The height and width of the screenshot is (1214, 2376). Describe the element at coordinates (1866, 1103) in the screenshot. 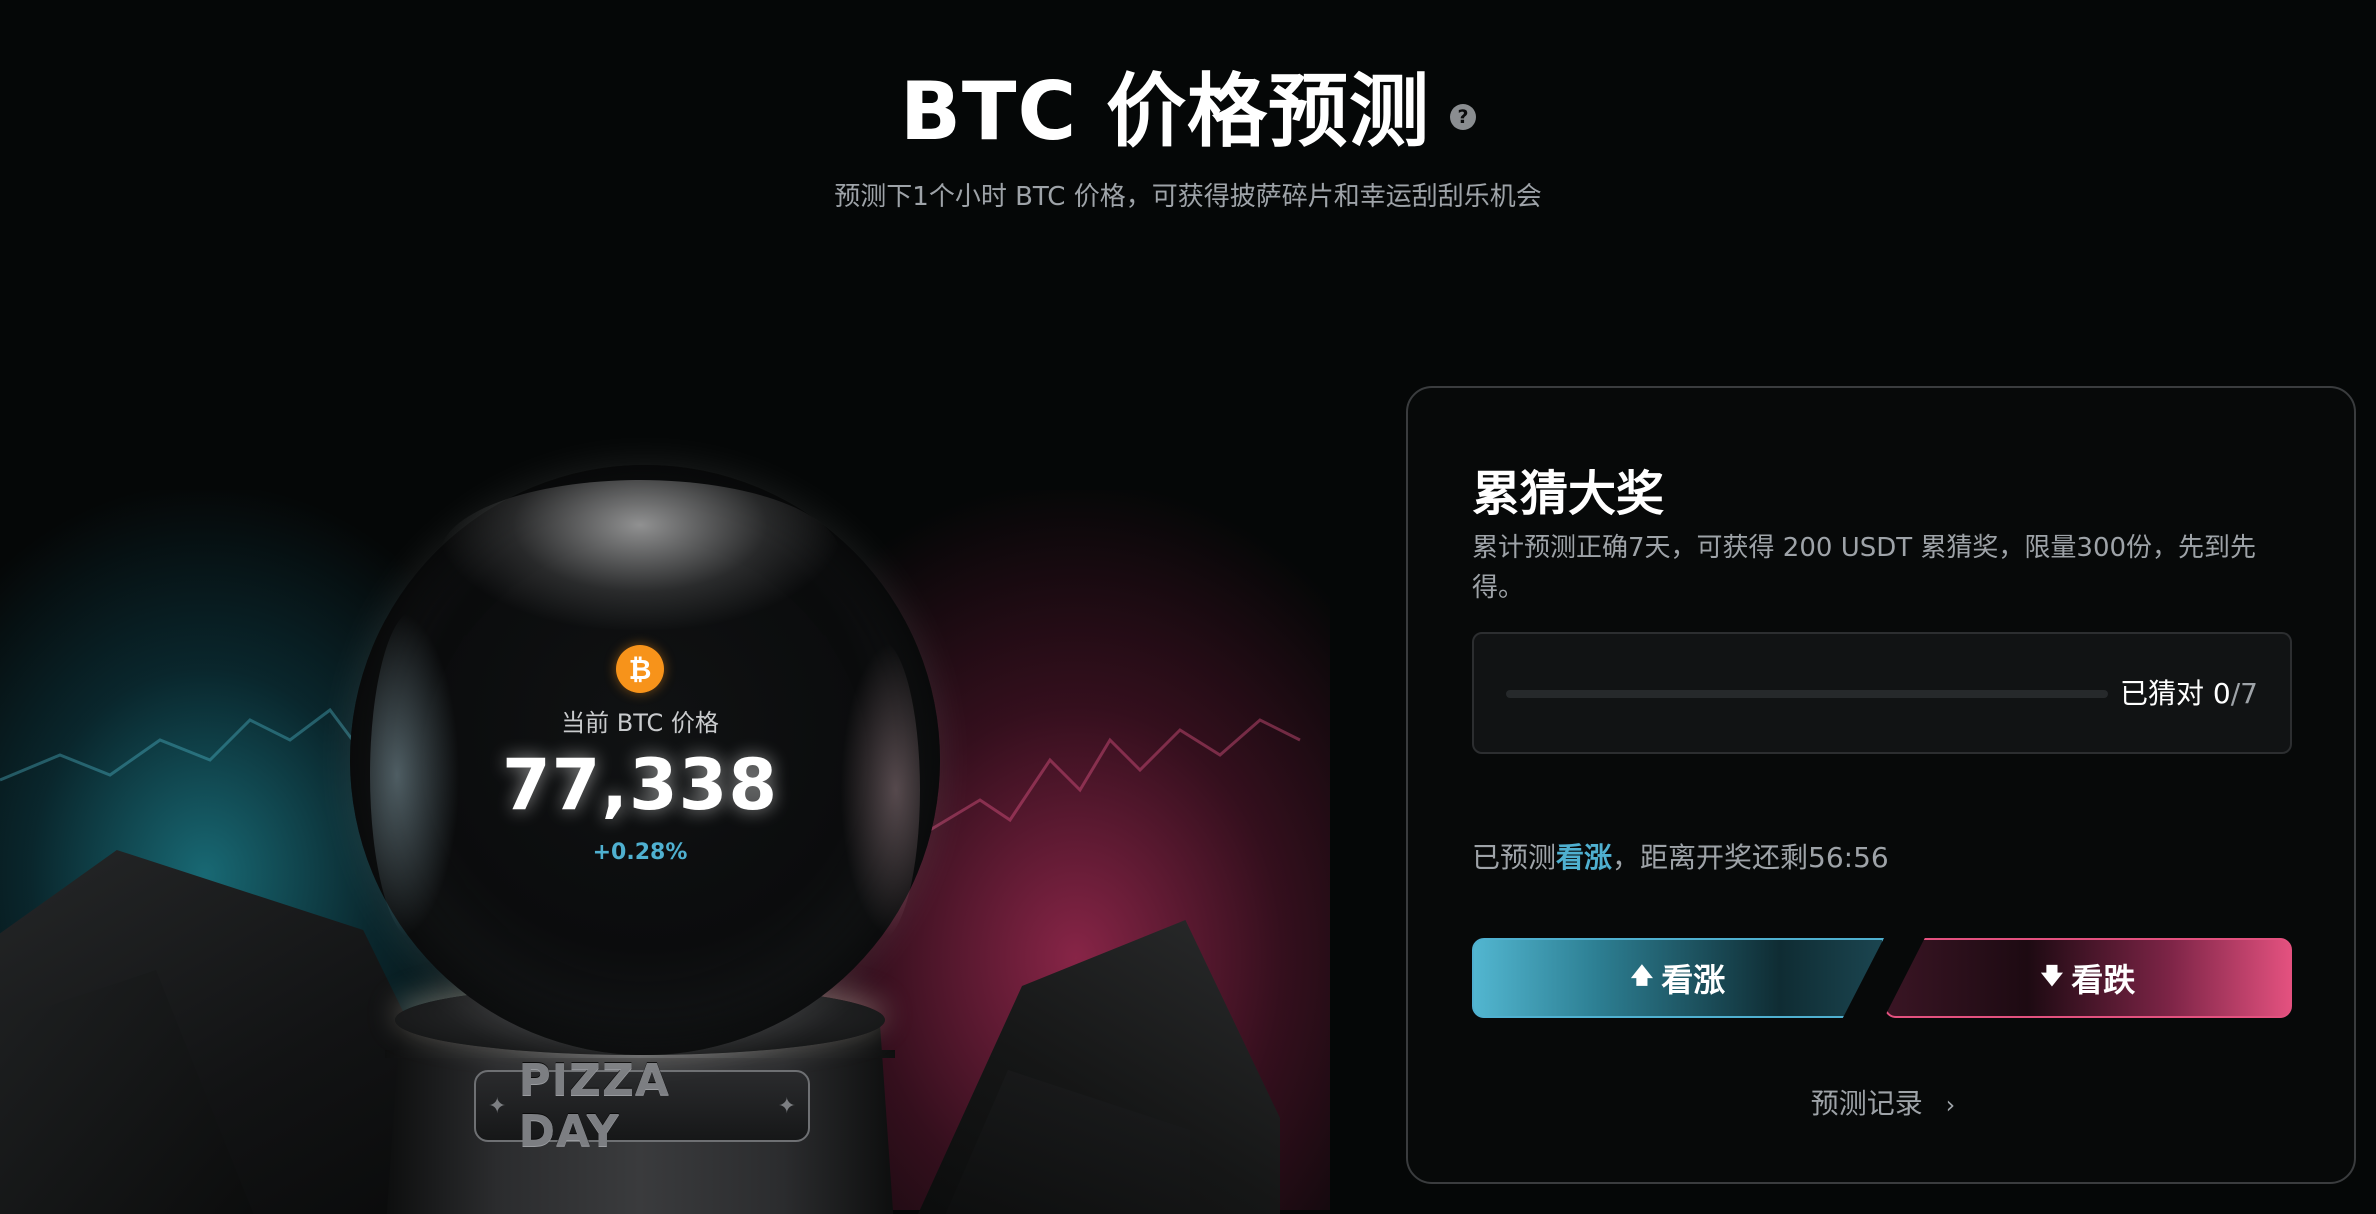

I see `history-label: 预测记录` at that location.